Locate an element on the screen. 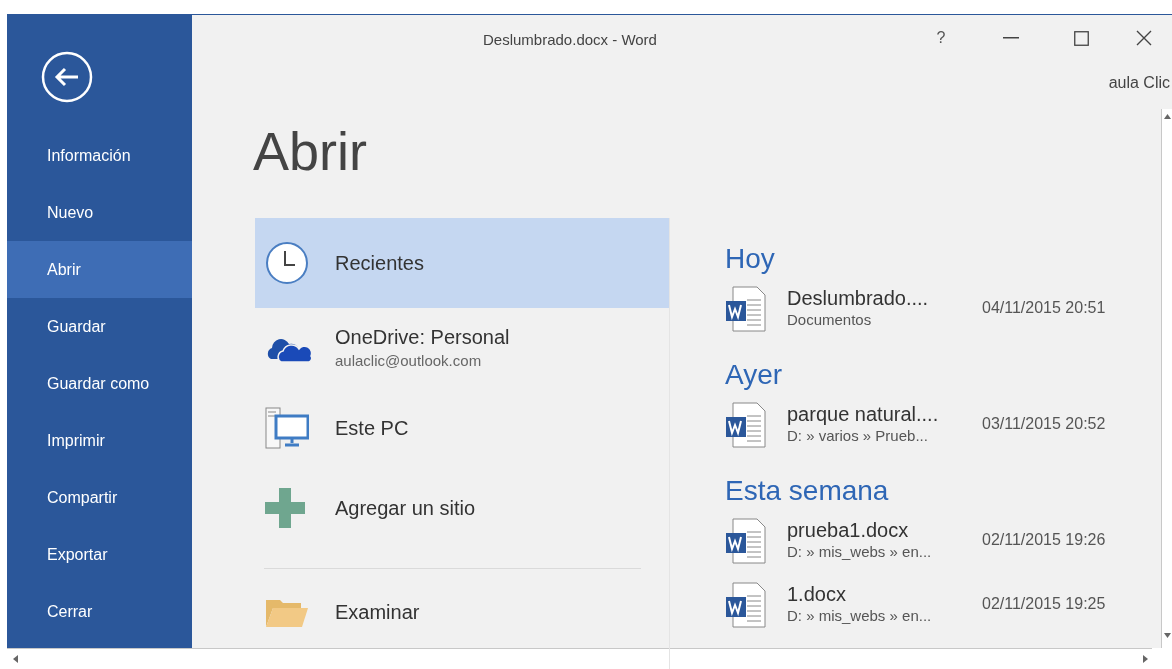 This screenshot has width=1172, height=669. place-label: Agregar un sitio is located at coordinates (405, 508).